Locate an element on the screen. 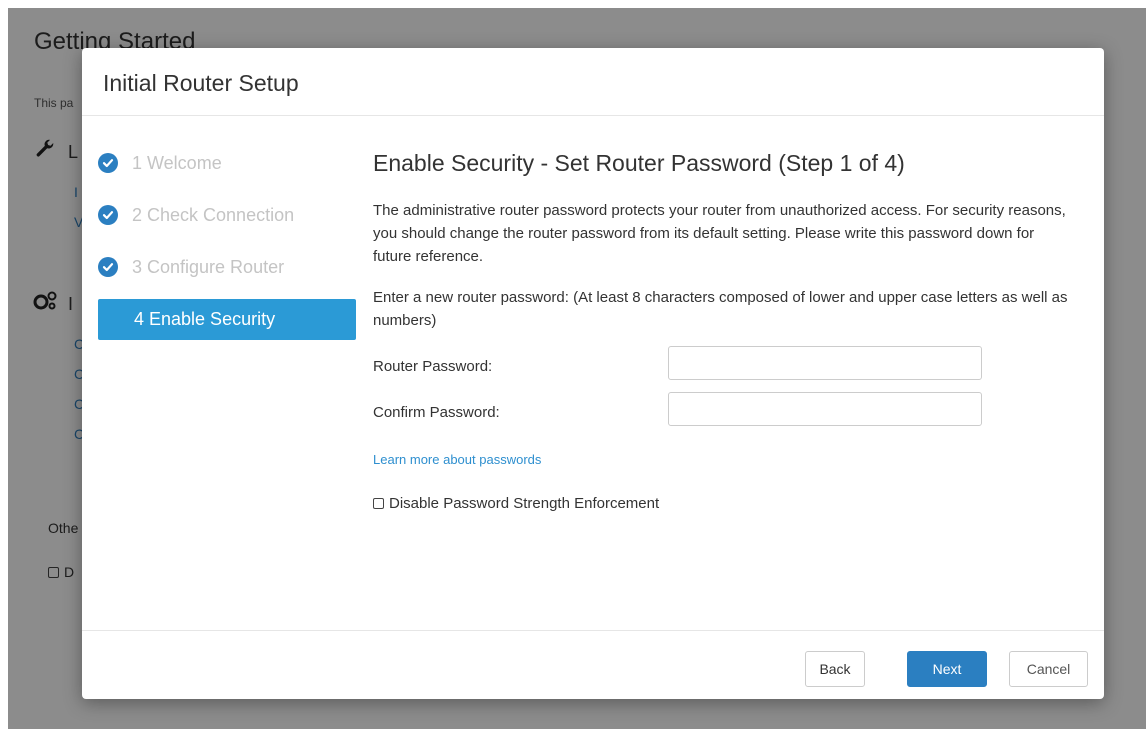  confirm-password-label: Confirm Password: is located at coordinates (436, 412).